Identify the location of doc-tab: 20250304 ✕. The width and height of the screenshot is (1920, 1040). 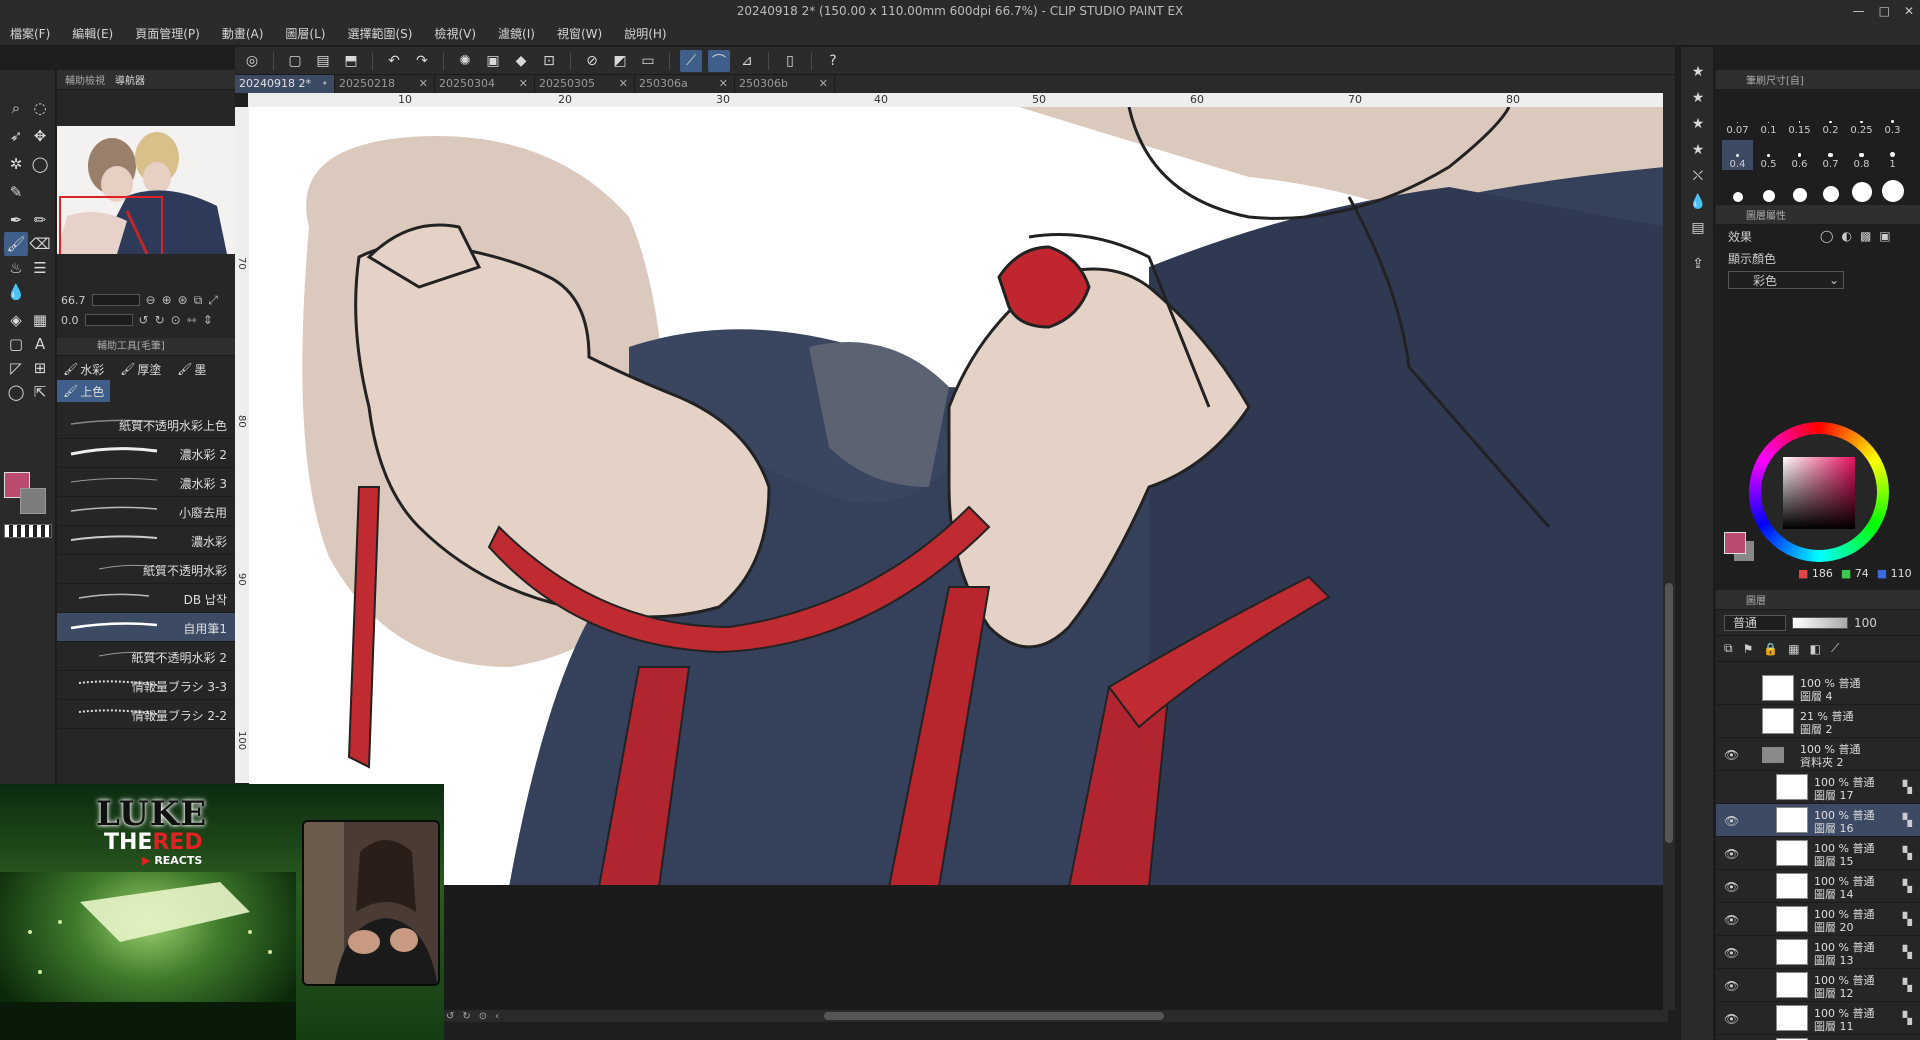
(485, 84).